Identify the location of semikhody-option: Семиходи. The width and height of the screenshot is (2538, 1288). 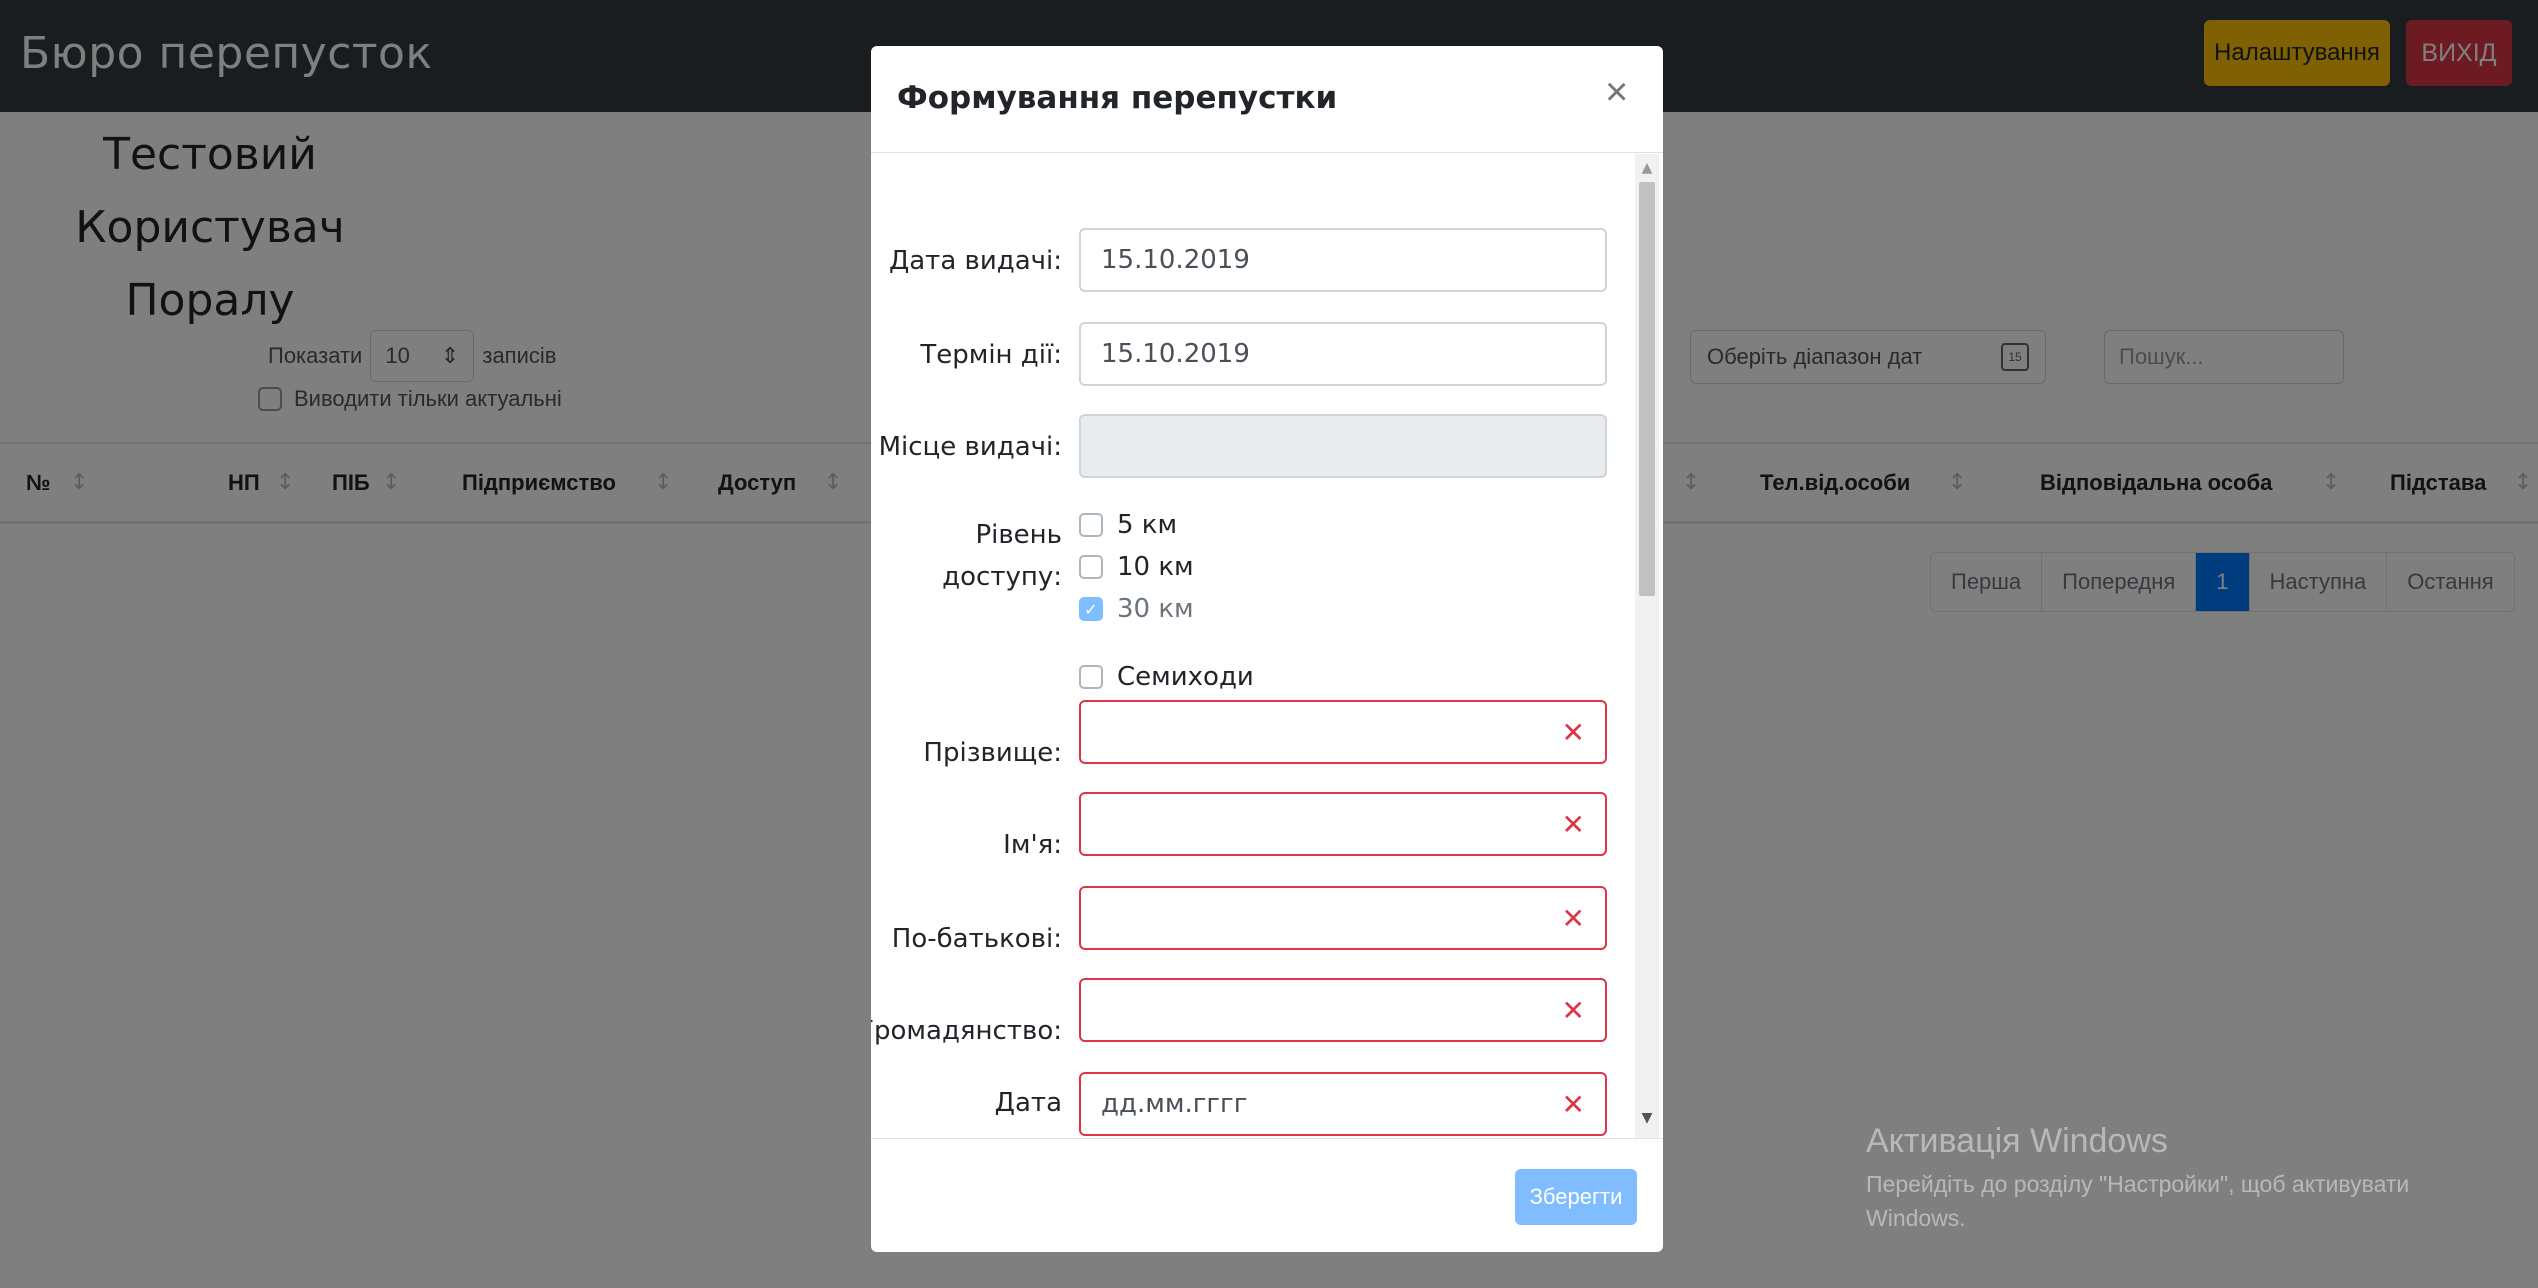
(1166, 677).